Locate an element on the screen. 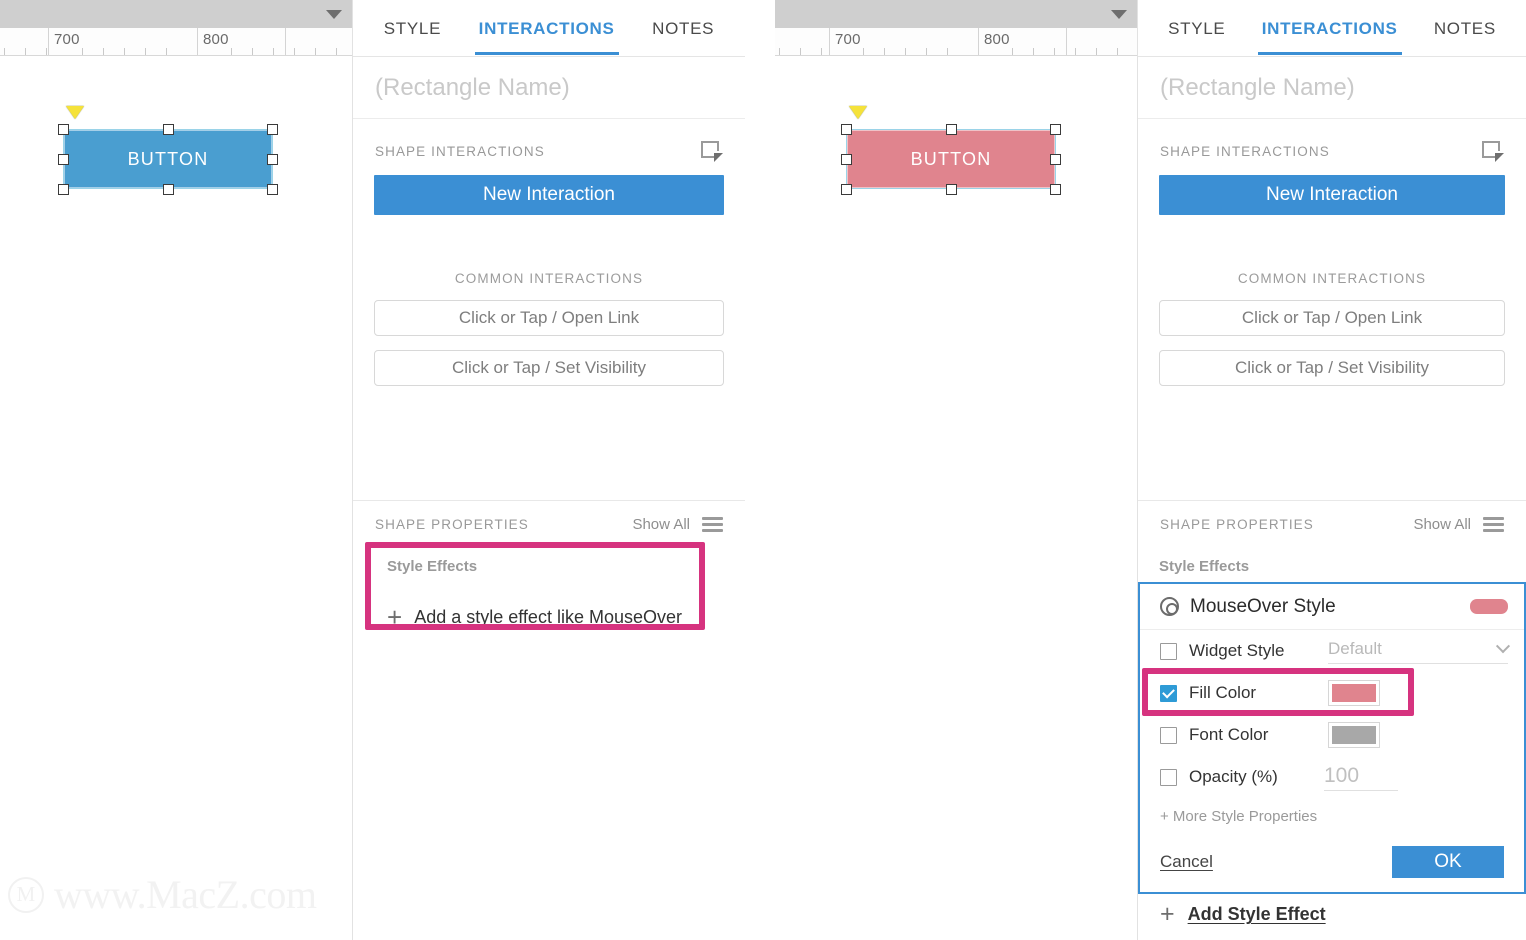 The width and height of the screenshot is (1526, 940). widget-style-checkbox is located at coordinates (1168, 651).